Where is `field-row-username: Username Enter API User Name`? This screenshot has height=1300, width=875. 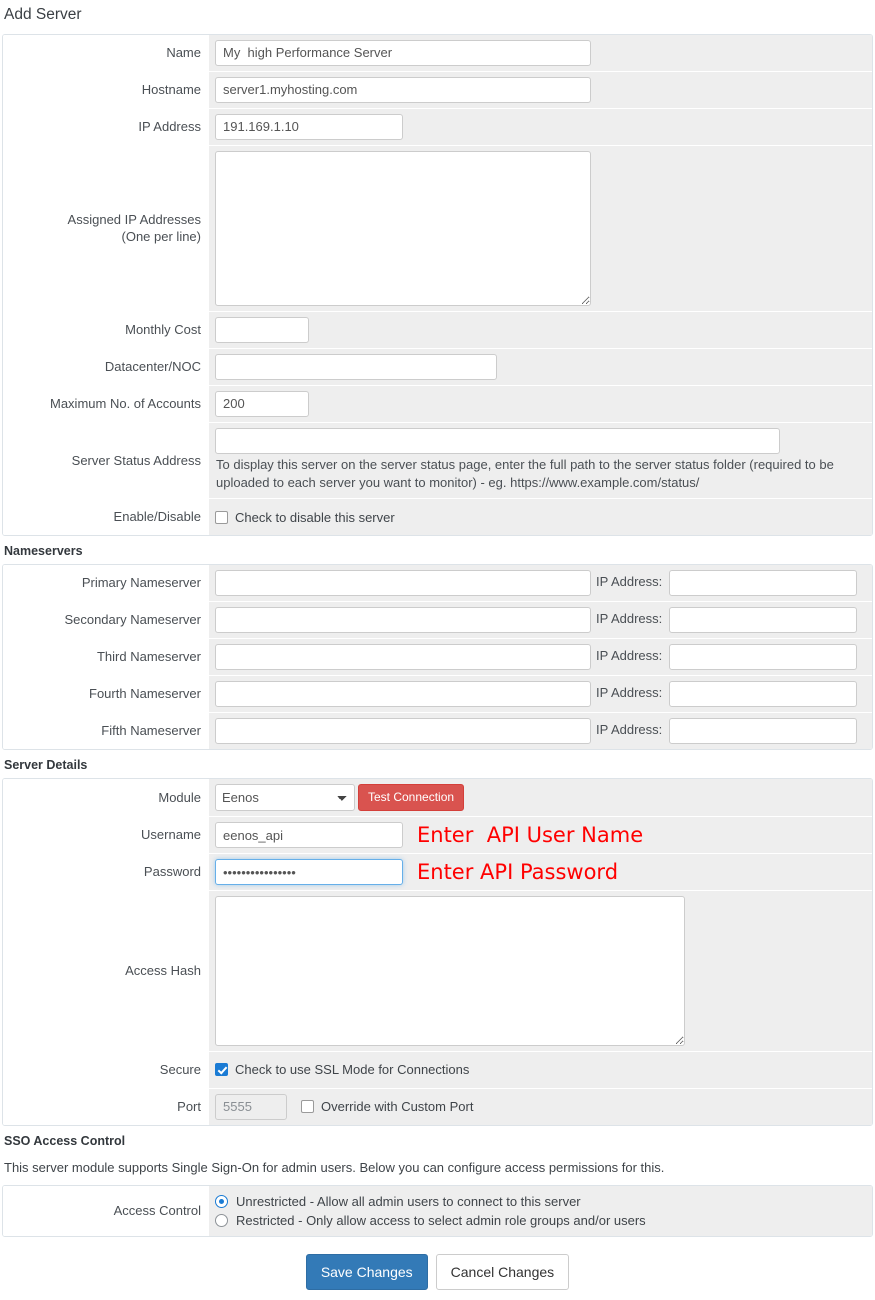 field-row-username: Username Enter API User Name is located at coordinates (437, 836).